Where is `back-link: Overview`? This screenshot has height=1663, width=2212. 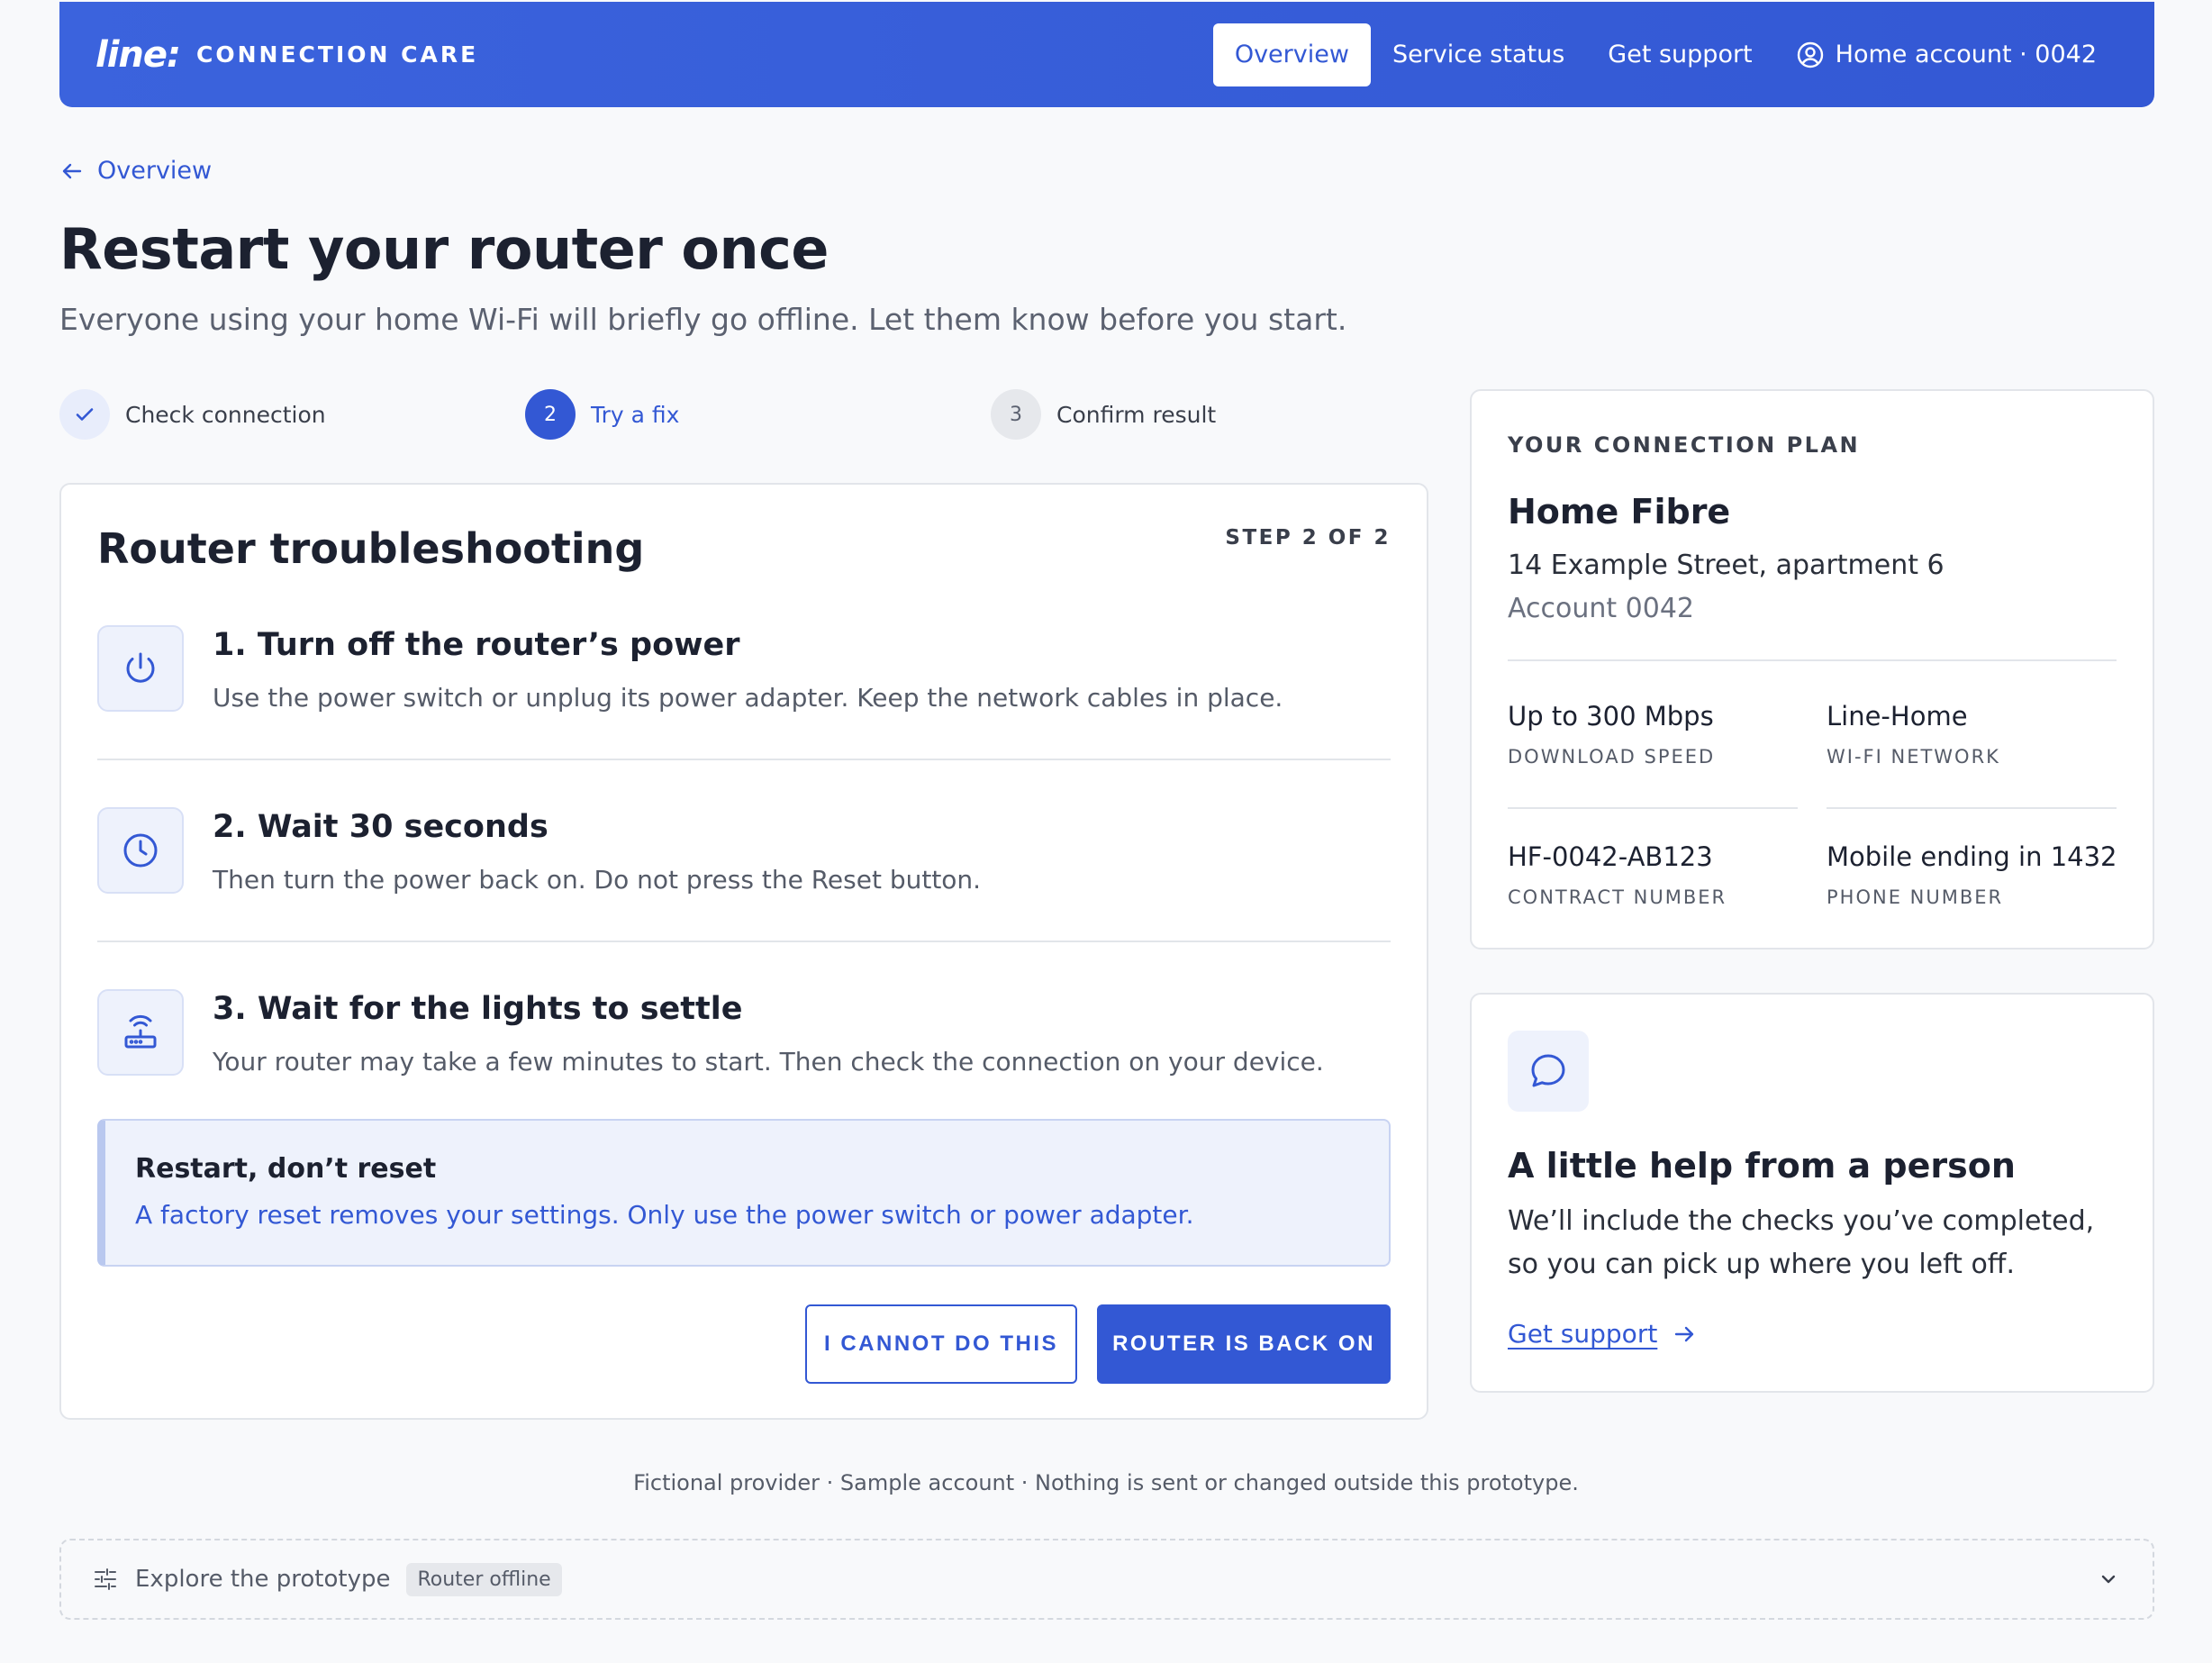 back-link: Overview is located at coordinates (135, 171).